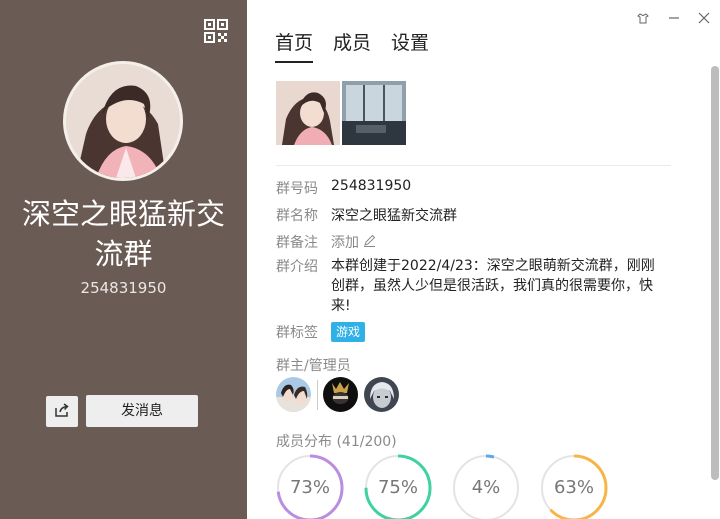 This screenshot has width=720, height=519. I want to click on distribution-ring: 4%, so click(486, 486).